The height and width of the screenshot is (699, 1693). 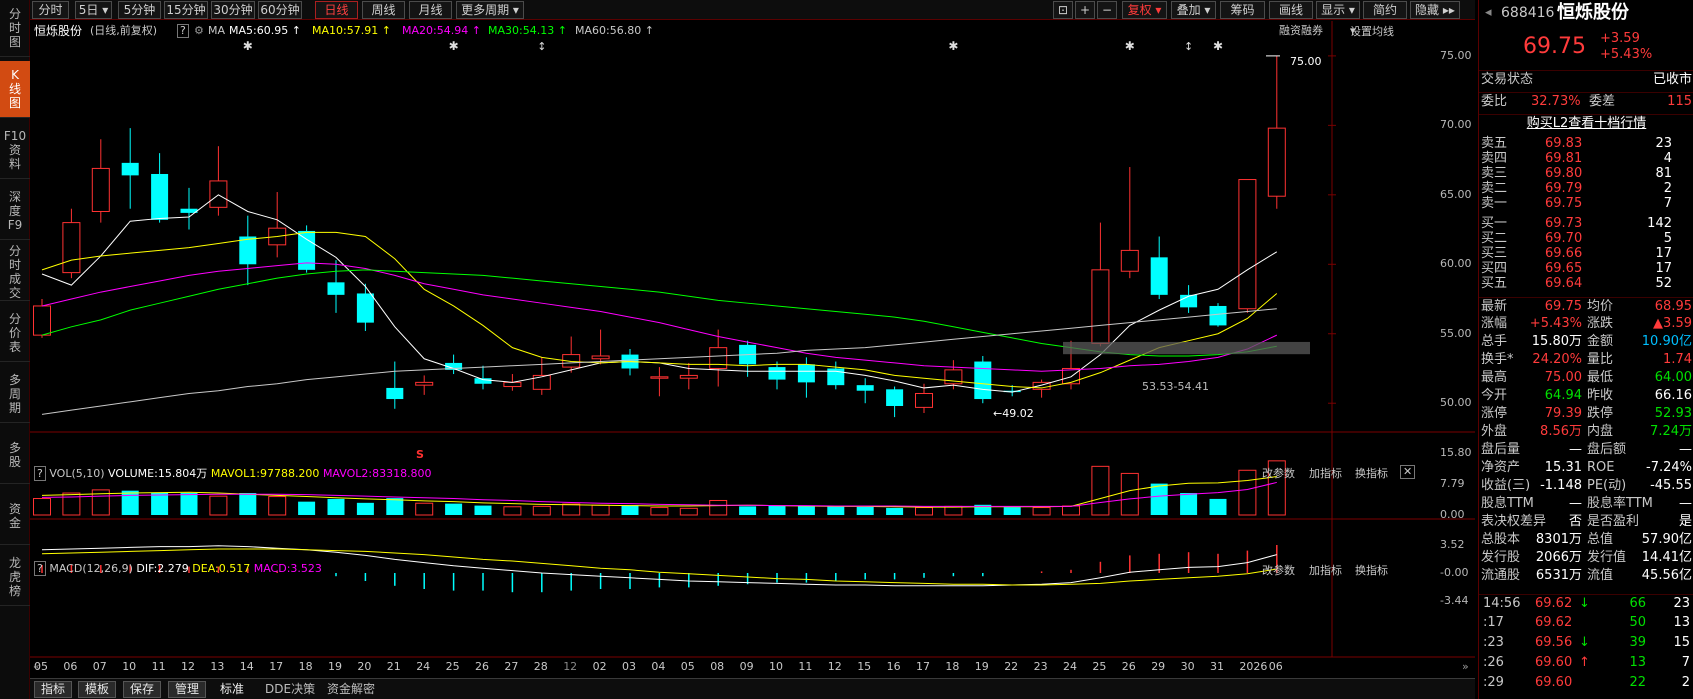 What do you see at coordinates (142, 689) in the screenshot?
I see `tab-save: 保存` at bounding box center [142, 689].